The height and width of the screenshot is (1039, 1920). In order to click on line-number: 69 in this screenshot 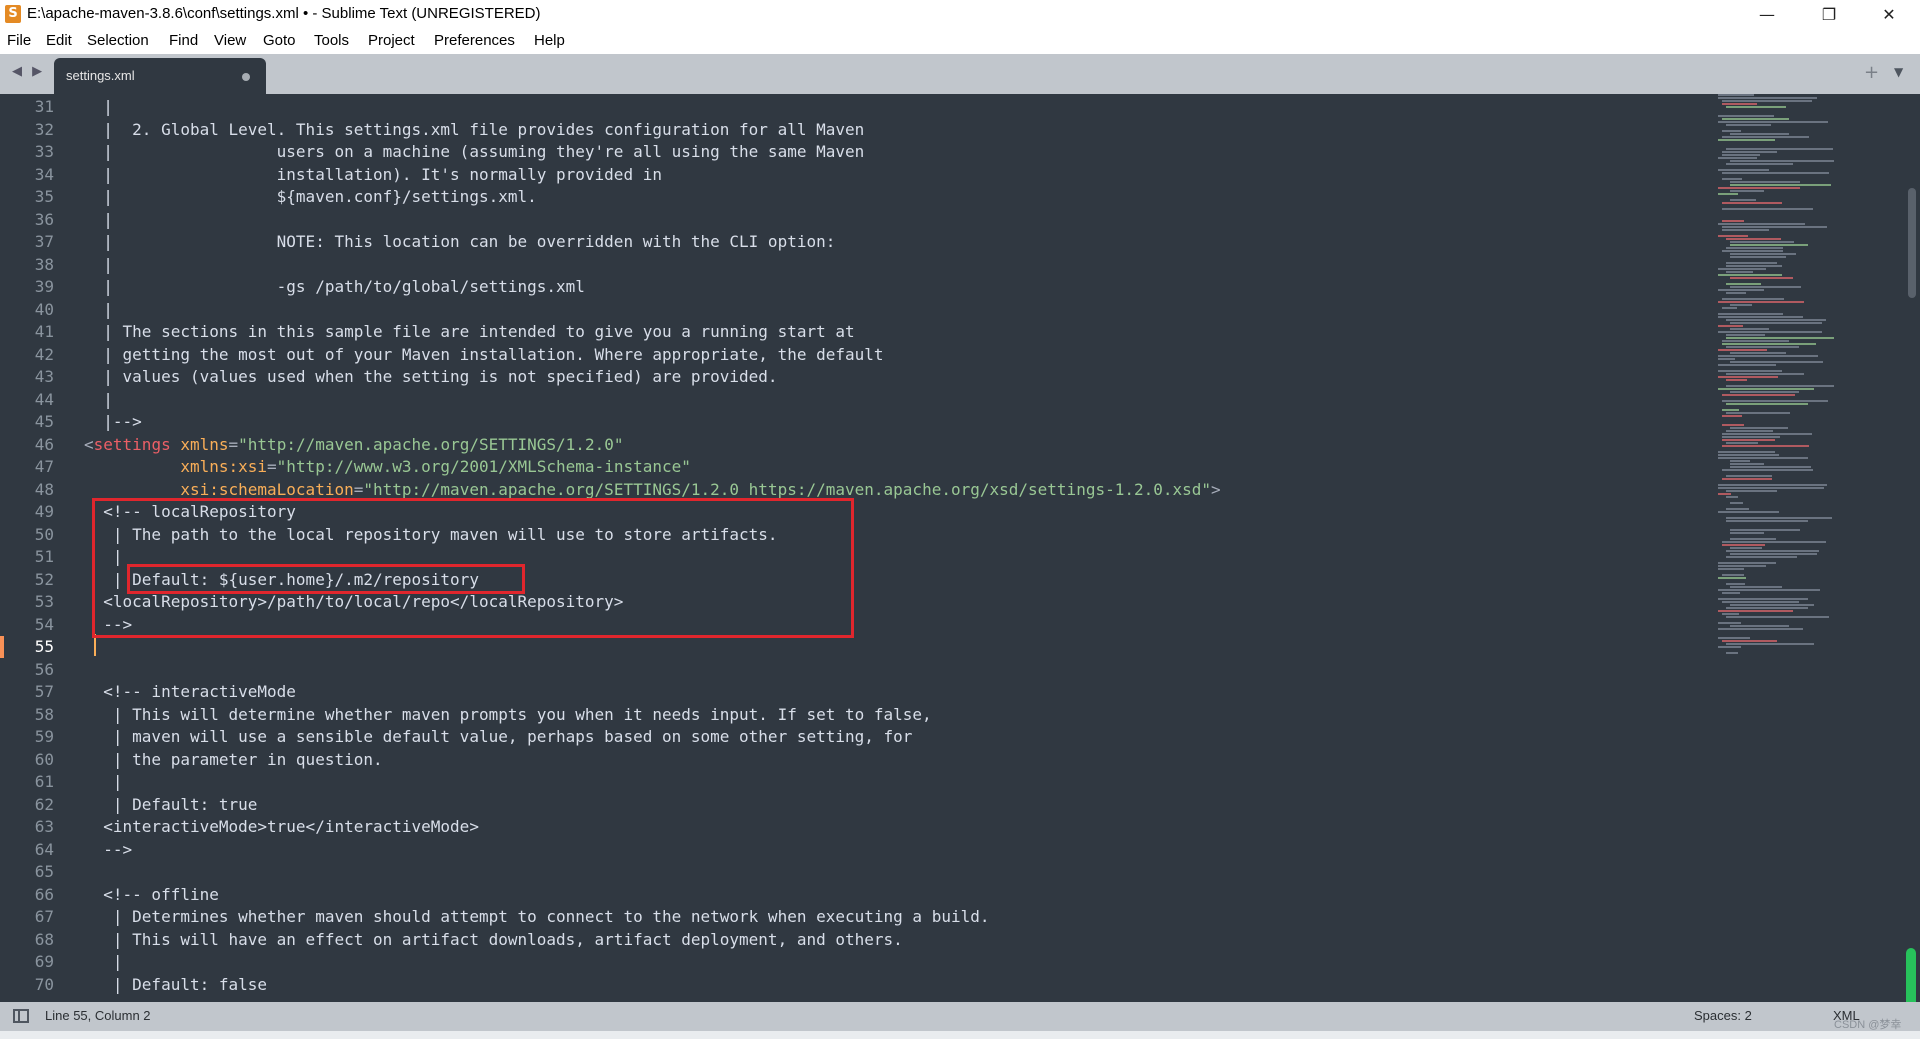, I will do `click(44, 961)`.